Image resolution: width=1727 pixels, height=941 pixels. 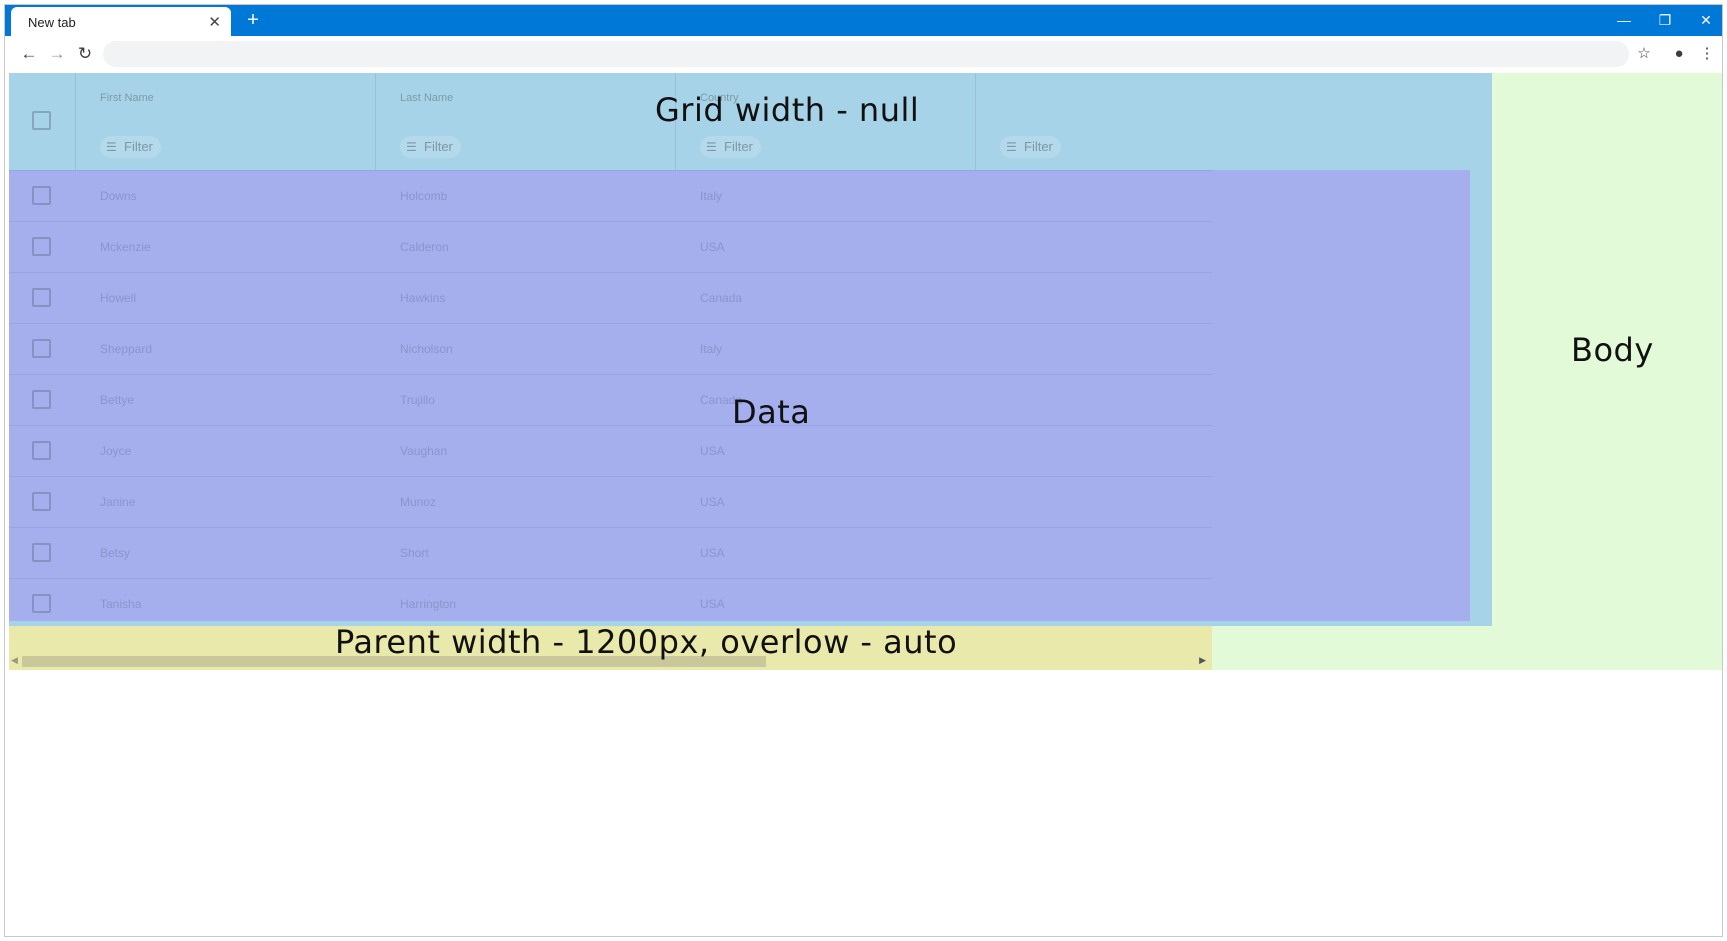 What do you see at coordinates (121, 22) in the screenshot?
I see `tab-new-tab: New tab ✕` at bounding box center [121, 22].